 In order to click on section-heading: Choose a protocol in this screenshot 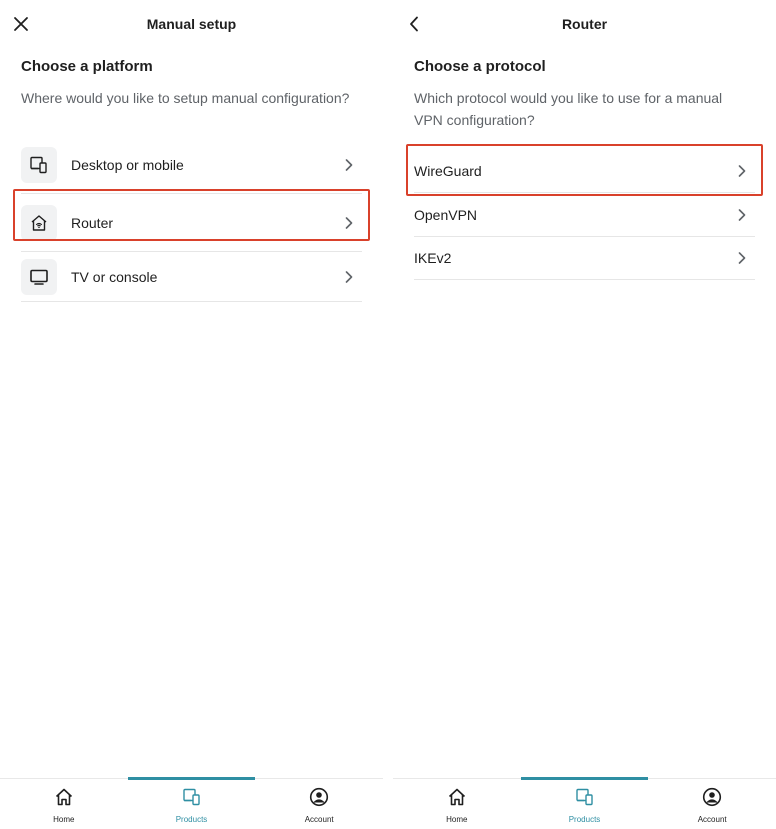, I will do `click(480, 66)`.